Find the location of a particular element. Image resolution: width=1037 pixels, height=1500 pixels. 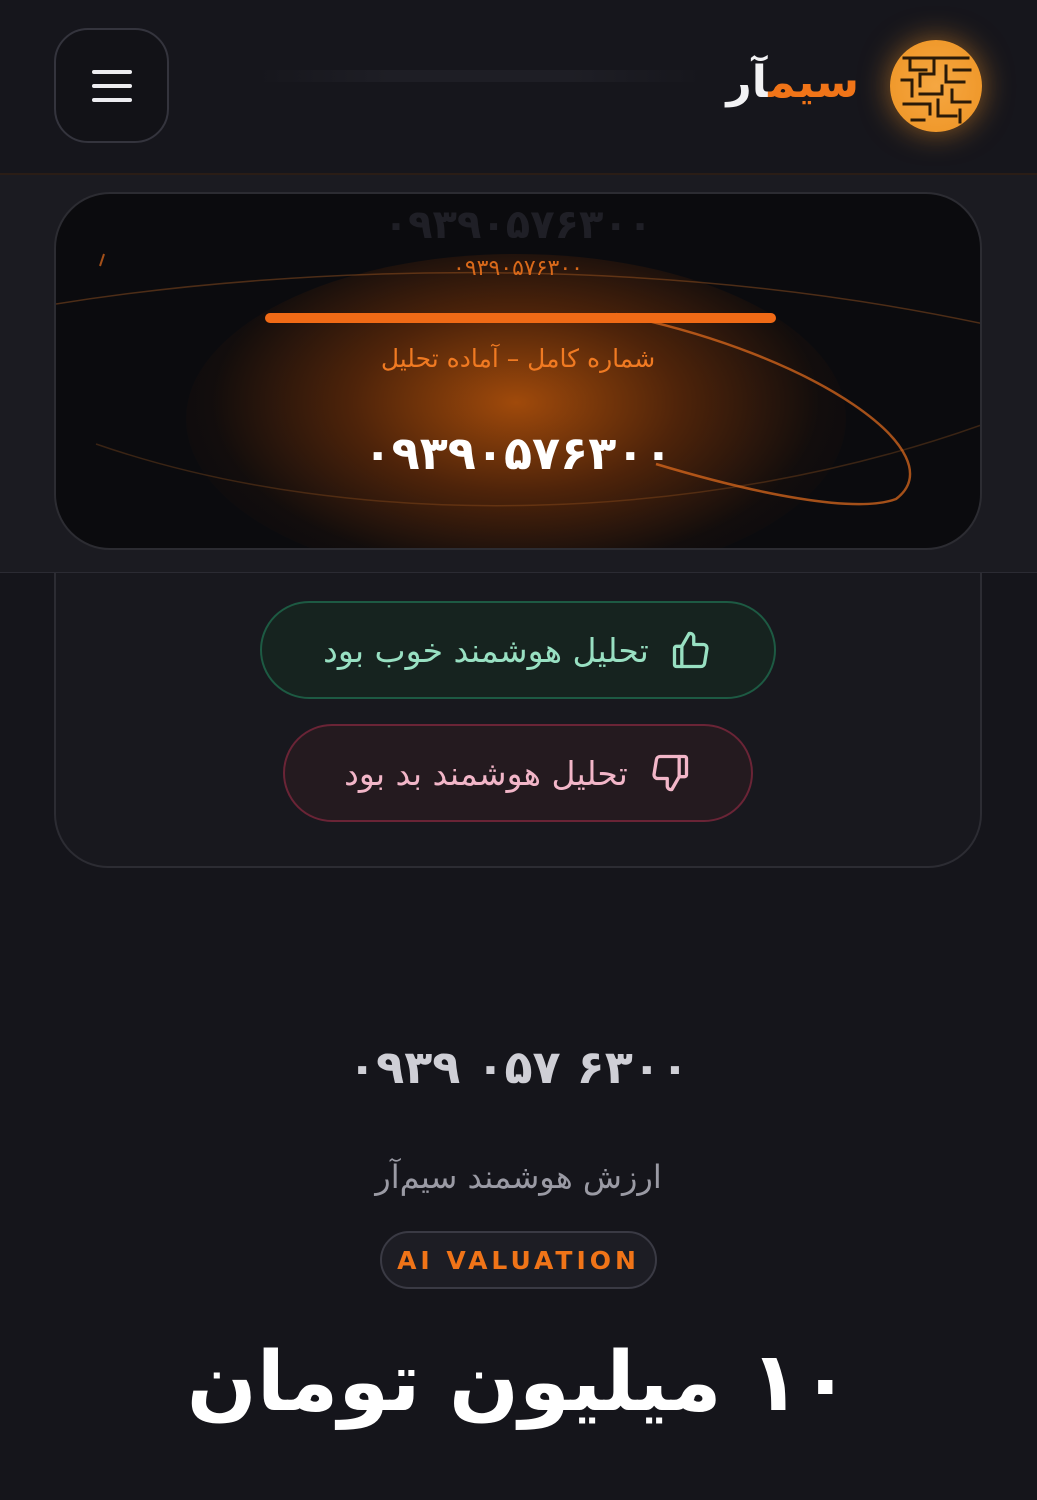

good-analysis-button: تحلیل هوشمند خوب بود is located at coordinates (518, 650).